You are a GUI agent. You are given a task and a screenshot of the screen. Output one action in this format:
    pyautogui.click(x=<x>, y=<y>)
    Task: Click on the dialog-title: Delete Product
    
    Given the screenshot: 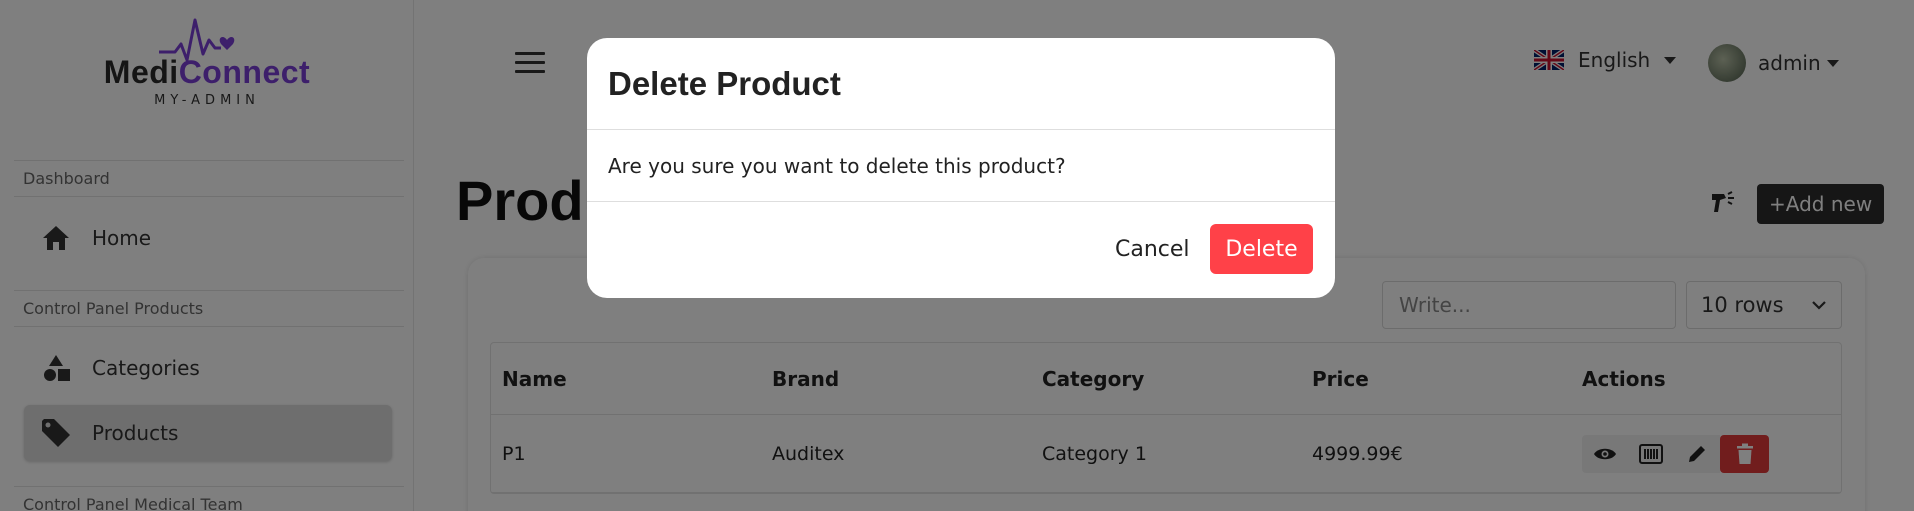 What is the action you would take?
    pyautogui.click(x=724, y=83)
    